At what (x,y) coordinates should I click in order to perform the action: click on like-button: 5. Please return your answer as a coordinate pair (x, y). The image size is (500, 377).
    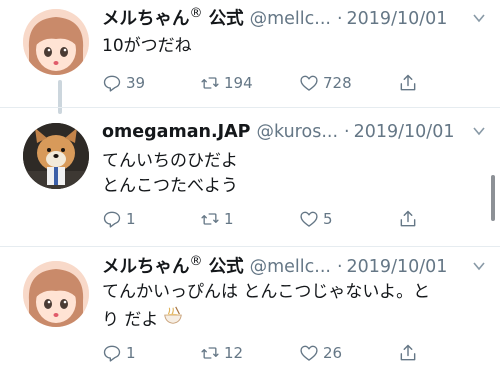
    Looking at the image, I should click on (316, 219).